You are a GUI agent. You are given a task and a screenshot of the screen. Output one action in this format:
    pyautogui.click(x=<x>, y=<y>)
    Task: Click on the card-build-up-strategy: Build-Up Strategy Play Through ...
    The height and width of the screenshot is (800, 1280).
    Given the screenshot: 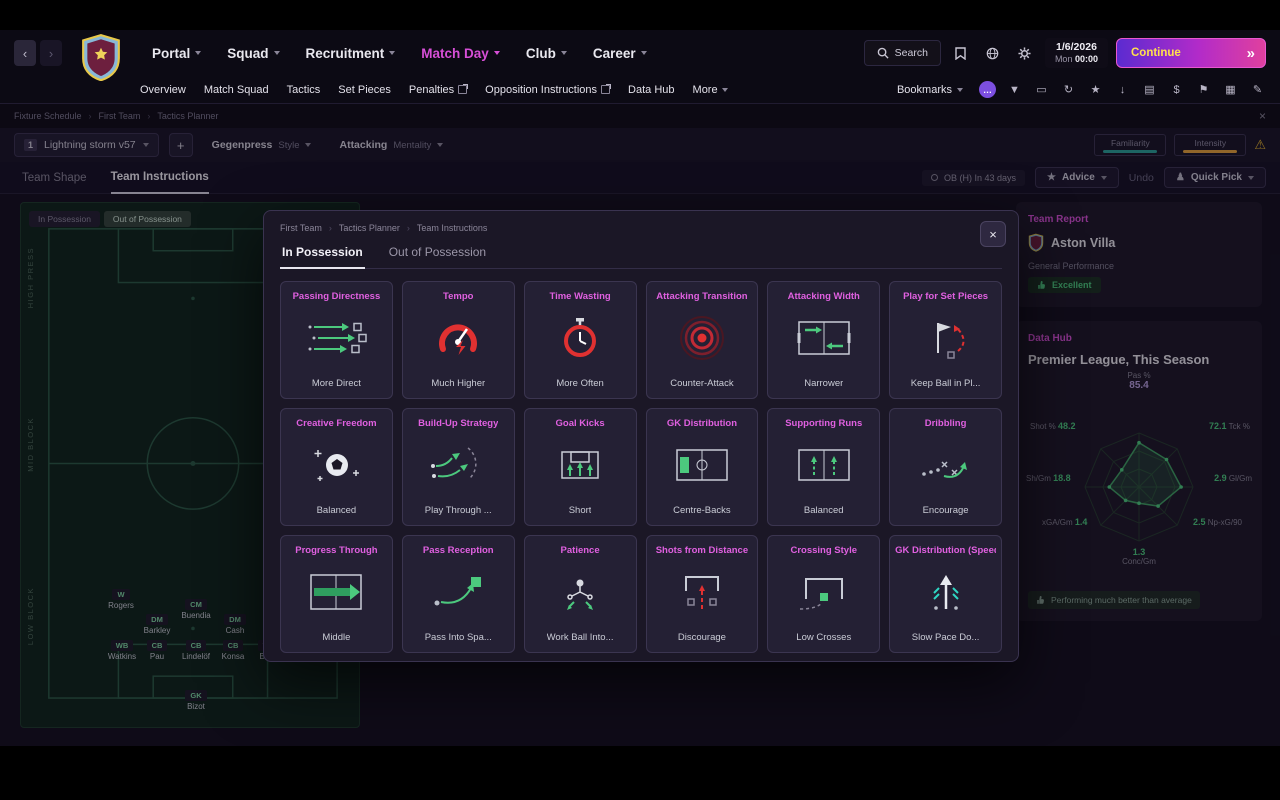 What is the action you would take?
    pyautogui.click(x=458, y=467)
    